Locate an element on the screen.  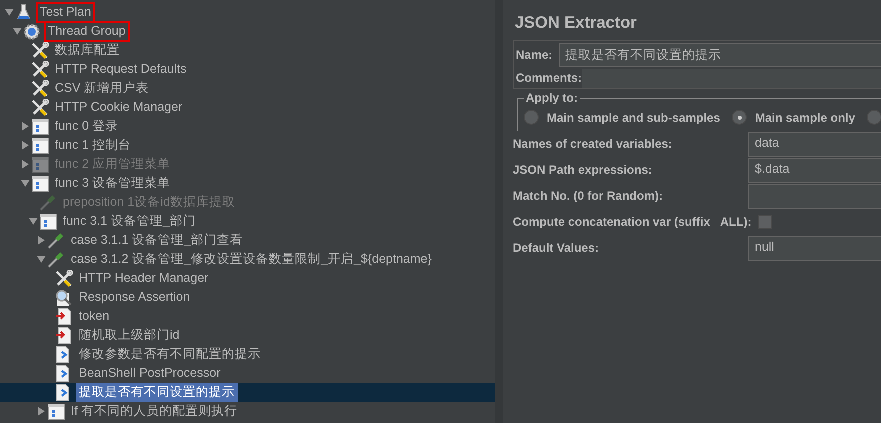
tree-item: Thread Group is located at coordinates (87, 31).